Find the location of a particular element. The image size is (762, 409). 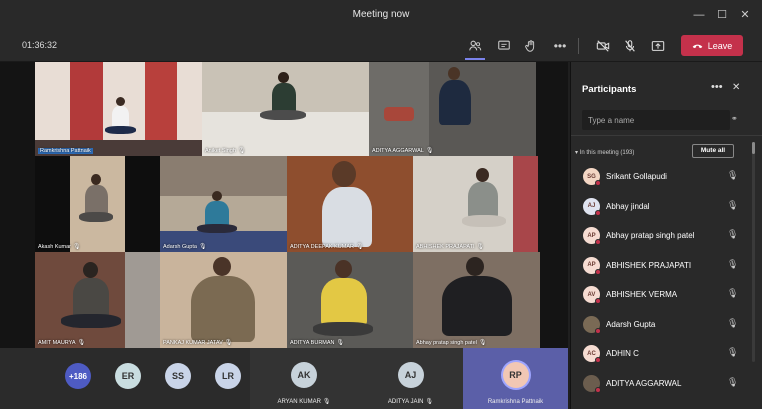

mute-all-button: Mute all is located at coordinates (713, 151).